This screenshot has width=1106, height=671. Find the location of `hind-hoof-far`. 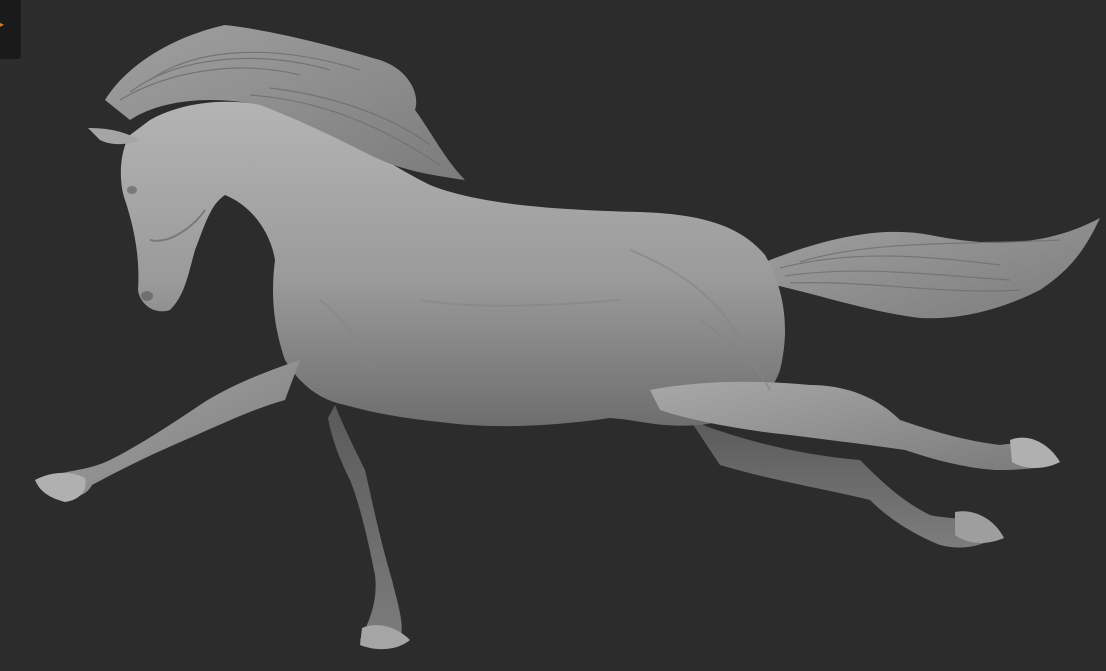

hind-hoof-far is located at coordinates (979, 527).